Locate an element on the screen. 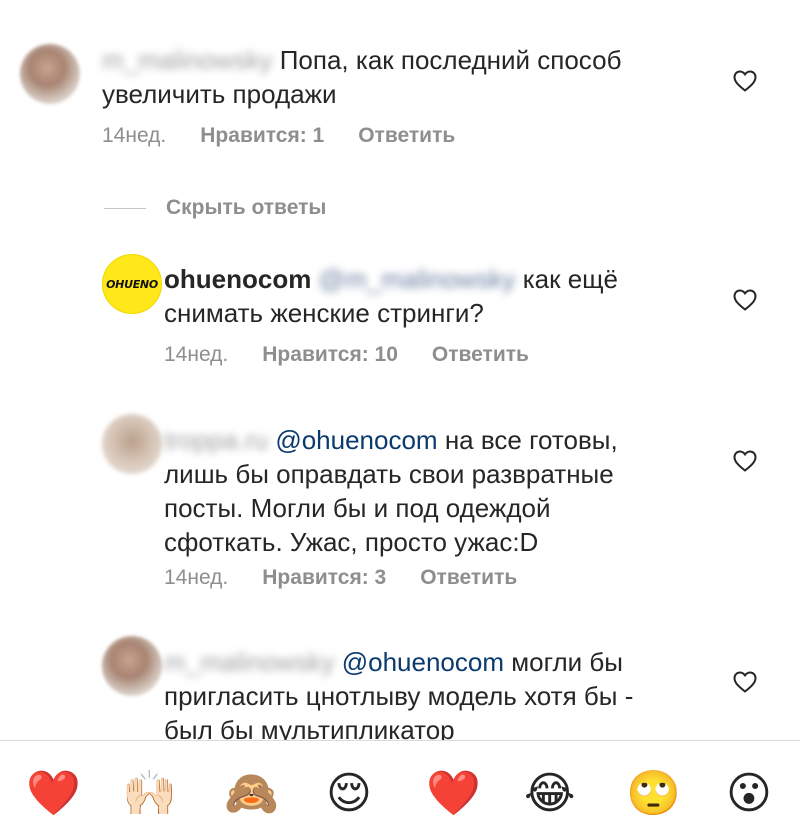 Image resolution: width=800 pixels, height=837 pixels. brand-logo-text: OHUENO is located at coordinates (132, 284).